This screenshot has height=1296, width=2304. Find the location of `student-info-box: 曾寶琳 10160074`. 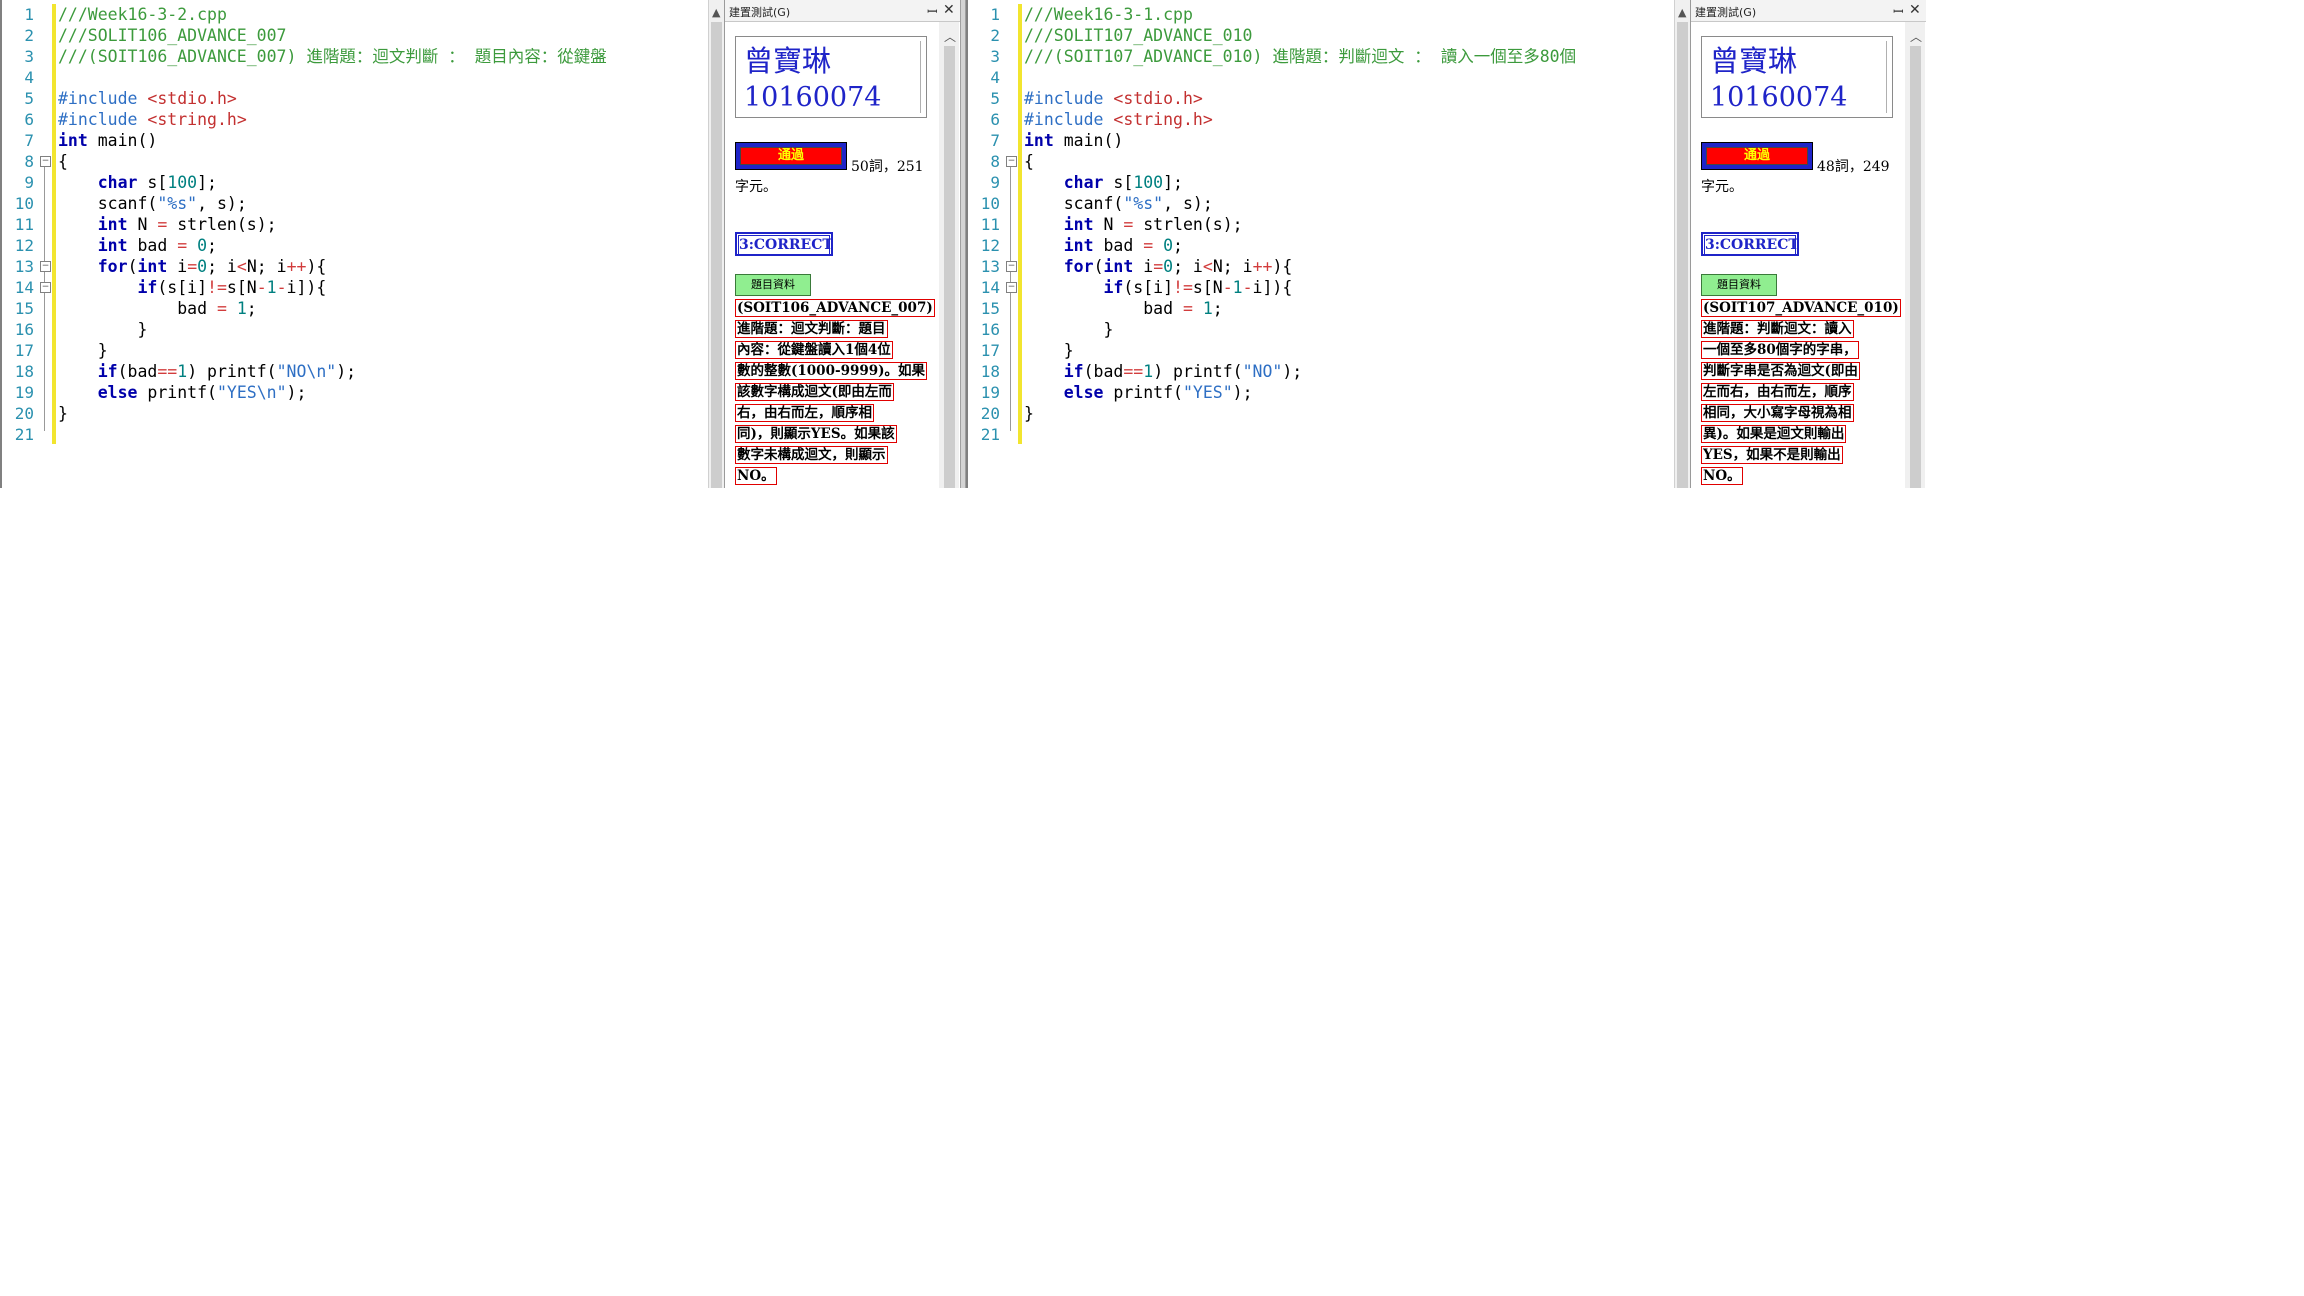

student-info-box: 曾寶琳 10160074 is located at coordinates (1797, 77).